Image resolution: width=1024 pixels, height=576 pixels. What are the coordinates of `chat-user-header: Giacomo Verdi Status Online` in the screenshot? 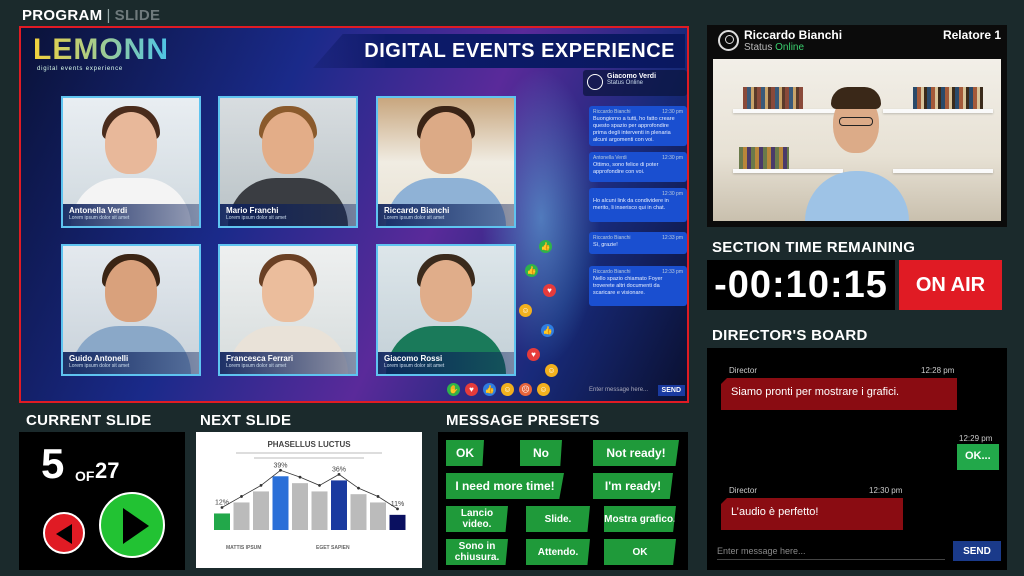 It's located at (635, 83).